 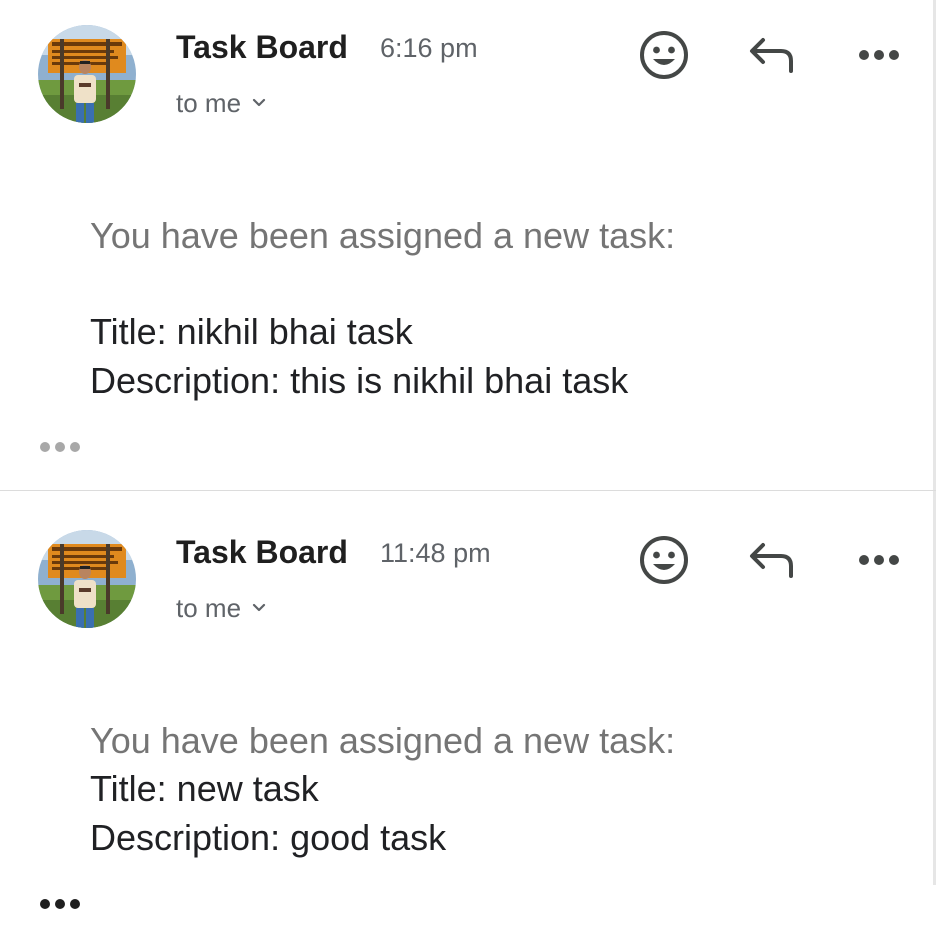 What do you see at coordinates (251, 331) in the screenshot?
I see `task-title-line: Title: nikhil bhai task` at bounding box center [251, 331].